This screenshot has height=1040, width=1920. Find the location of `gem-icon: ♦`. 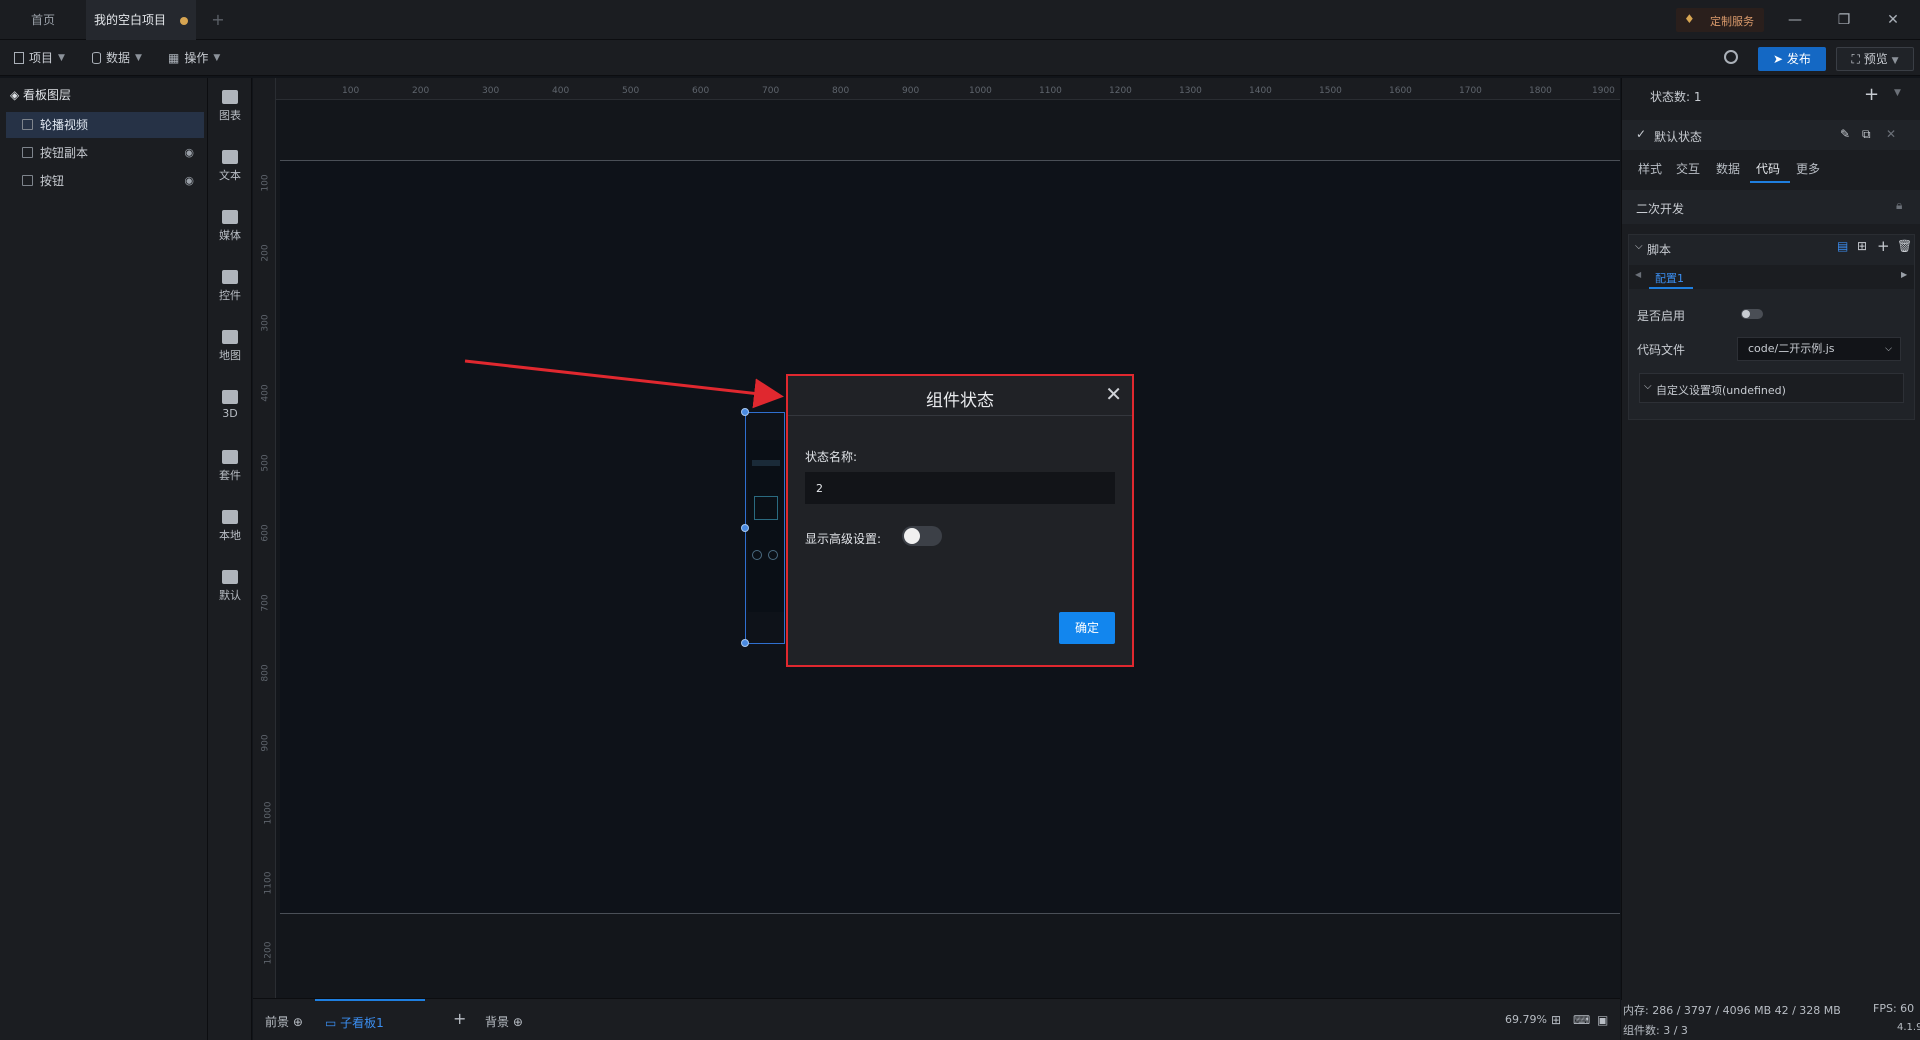

gem-icon: ♦ is located at coordinates (1689, 19).